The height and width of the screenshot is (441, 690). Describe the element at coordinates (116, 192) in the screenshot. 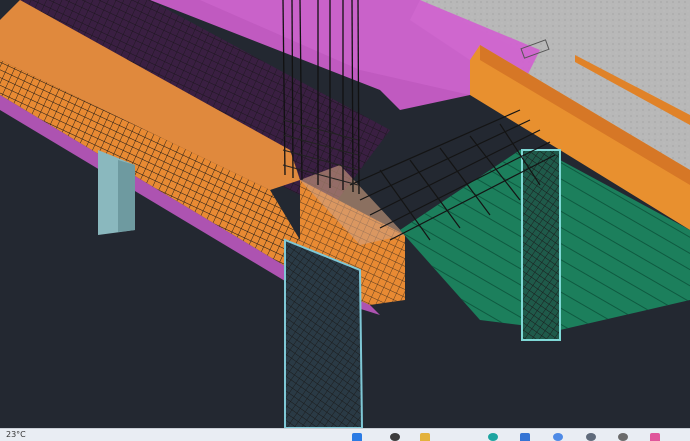

I see `small-column` at that location.